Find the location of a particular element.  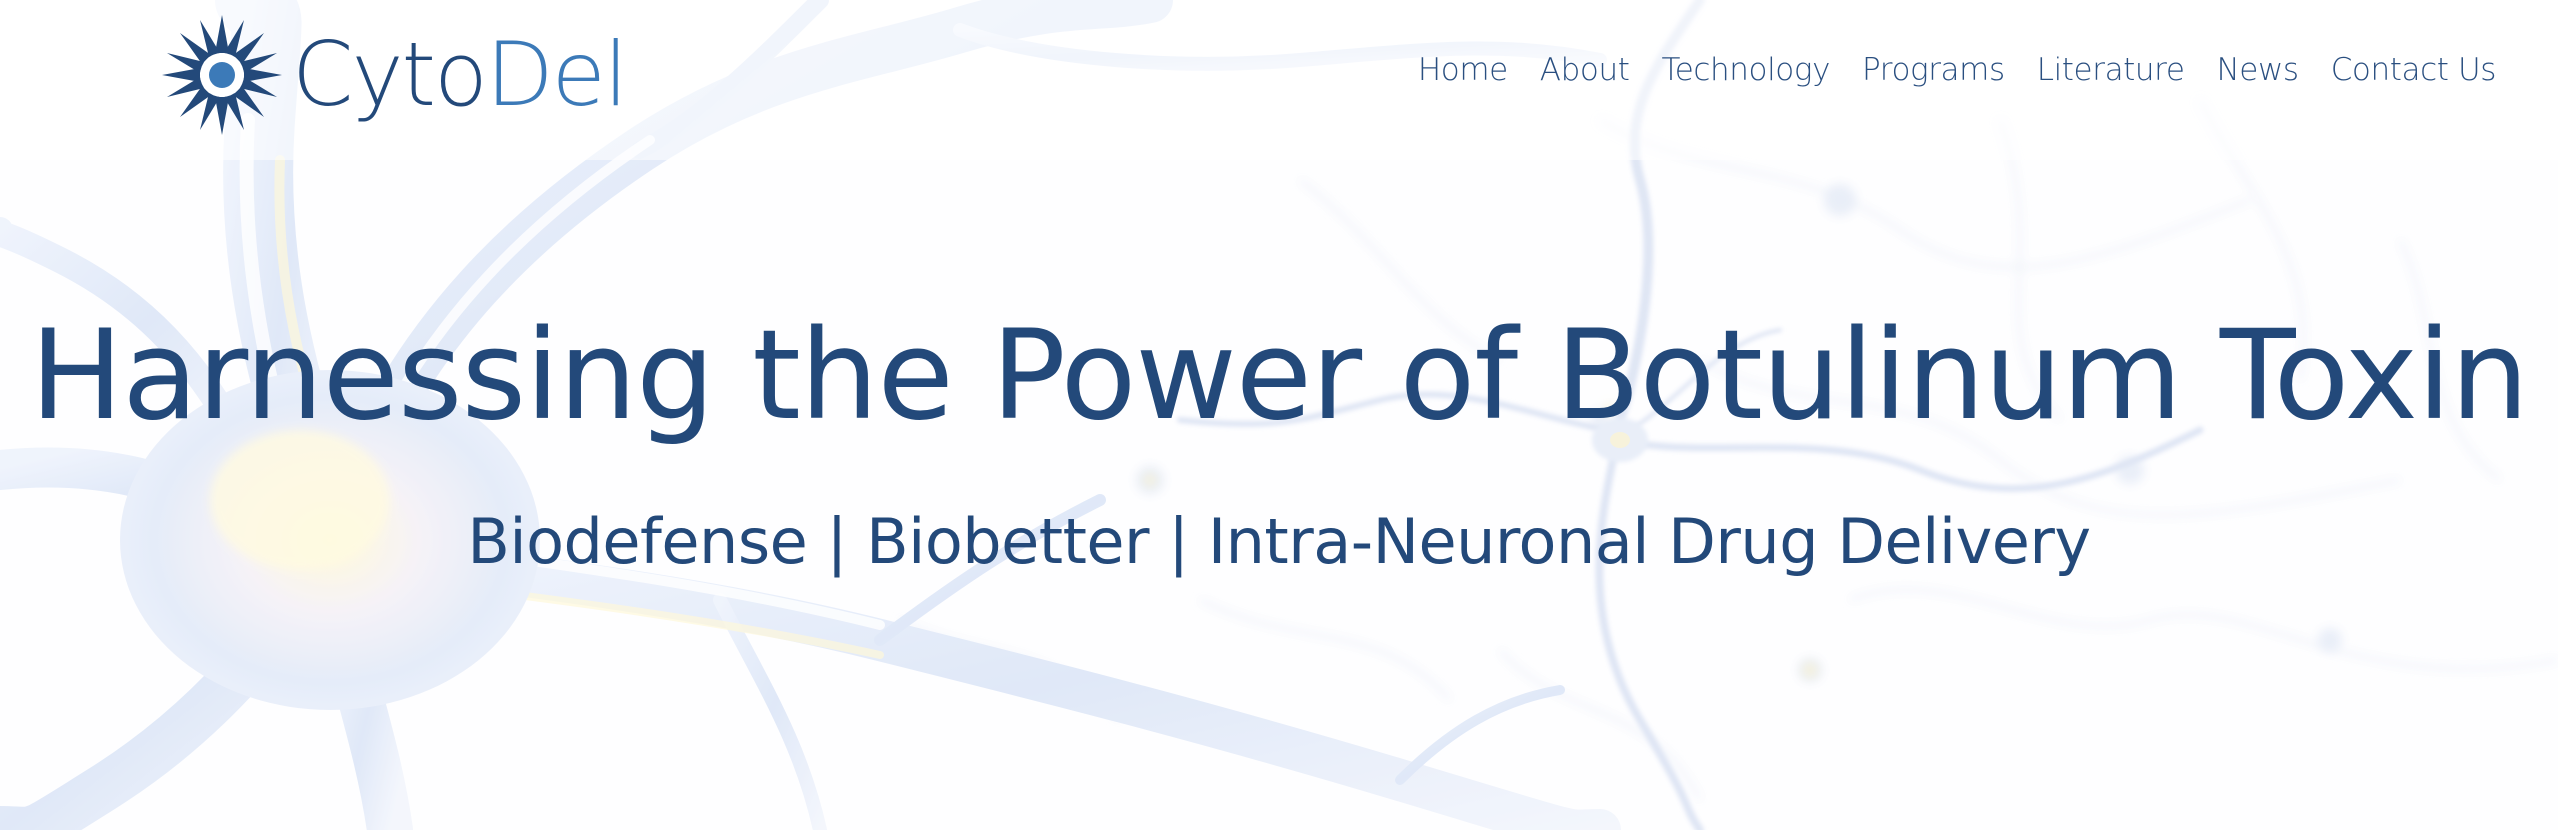

nav-item-home: Home is located at coordinates (1463, 70).